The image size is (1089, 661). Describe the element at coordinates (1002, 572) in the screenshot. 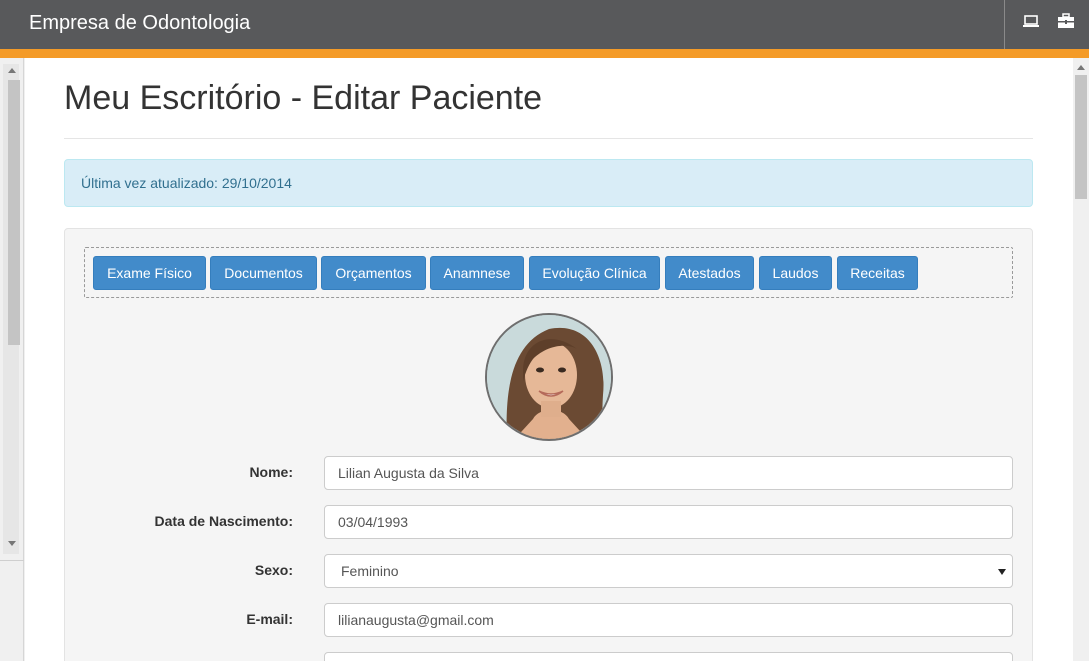

I see `chevron-down-icon` at that location.